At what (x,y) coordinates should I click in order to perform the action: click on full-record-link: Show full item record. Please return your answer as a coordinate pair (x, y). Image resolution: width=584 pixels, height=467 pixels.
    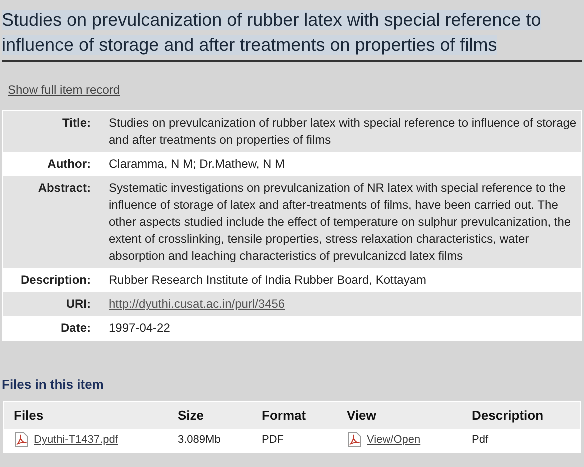
    Looking at the image, I should click on (64, 90).